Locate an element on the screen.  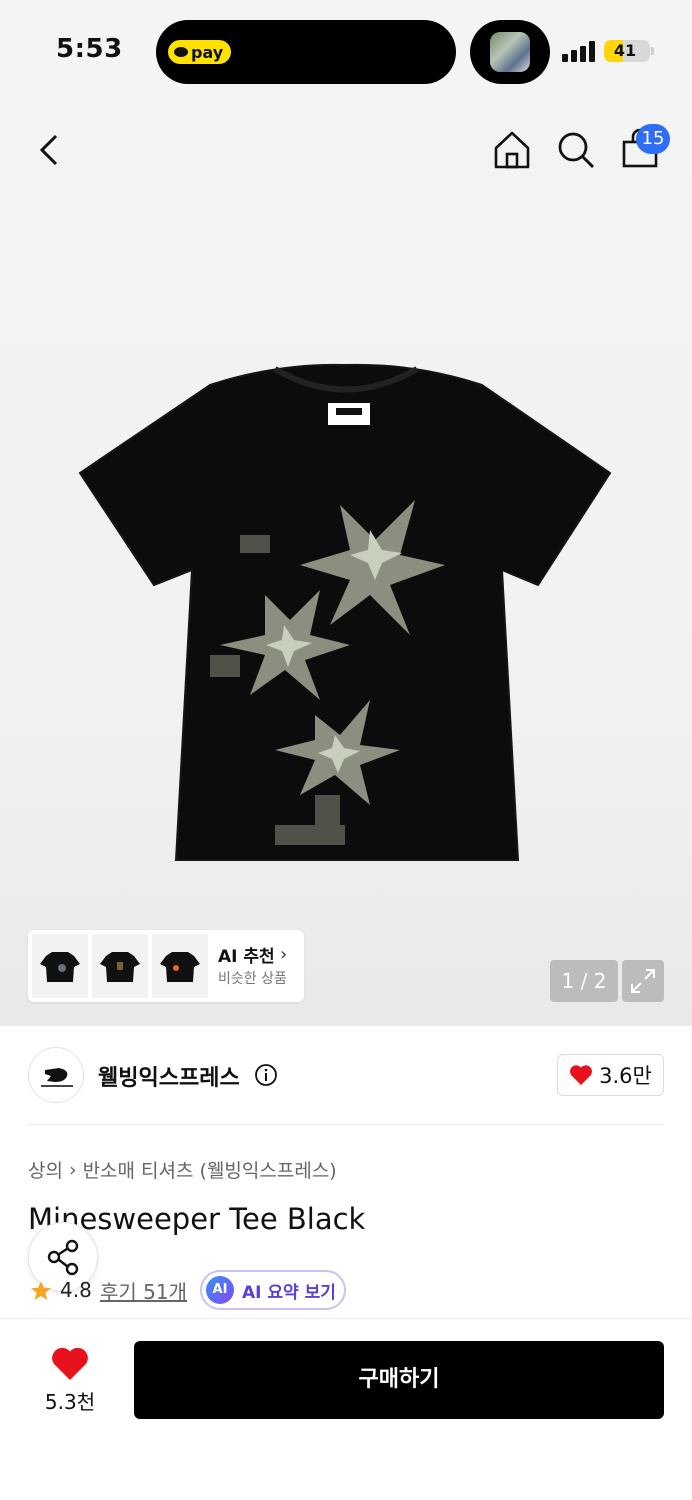
expand-image-button is located at coordinates (643, 981).